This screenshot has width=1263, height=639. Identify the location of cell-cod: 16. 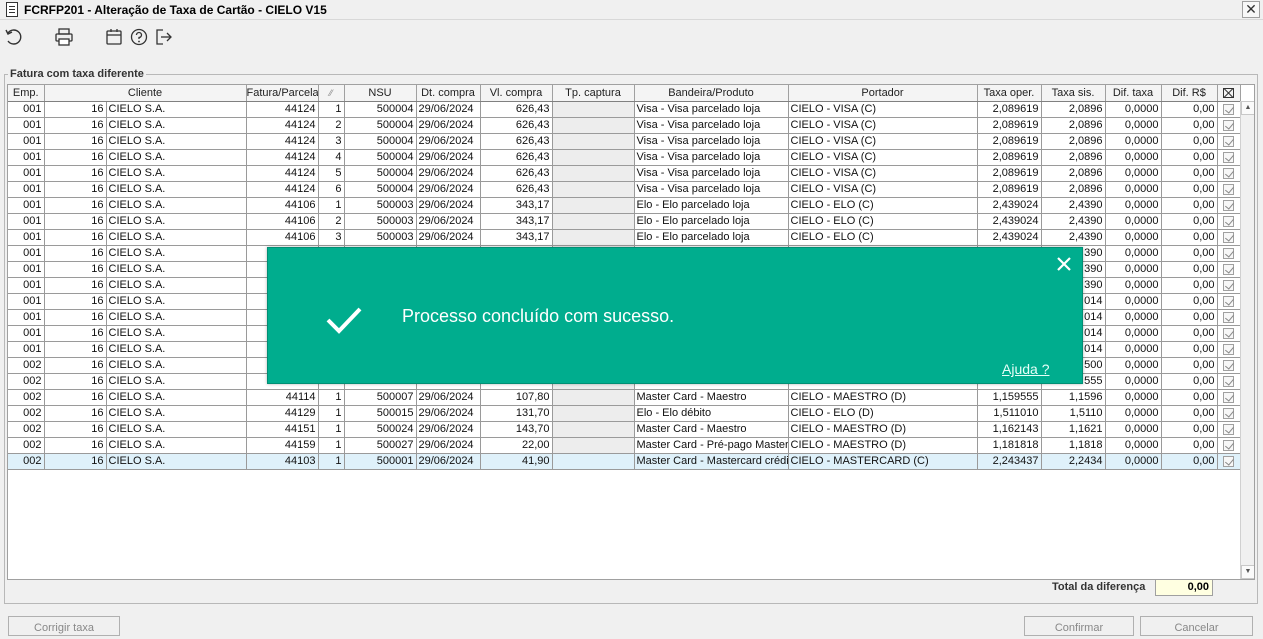
(75, 445).